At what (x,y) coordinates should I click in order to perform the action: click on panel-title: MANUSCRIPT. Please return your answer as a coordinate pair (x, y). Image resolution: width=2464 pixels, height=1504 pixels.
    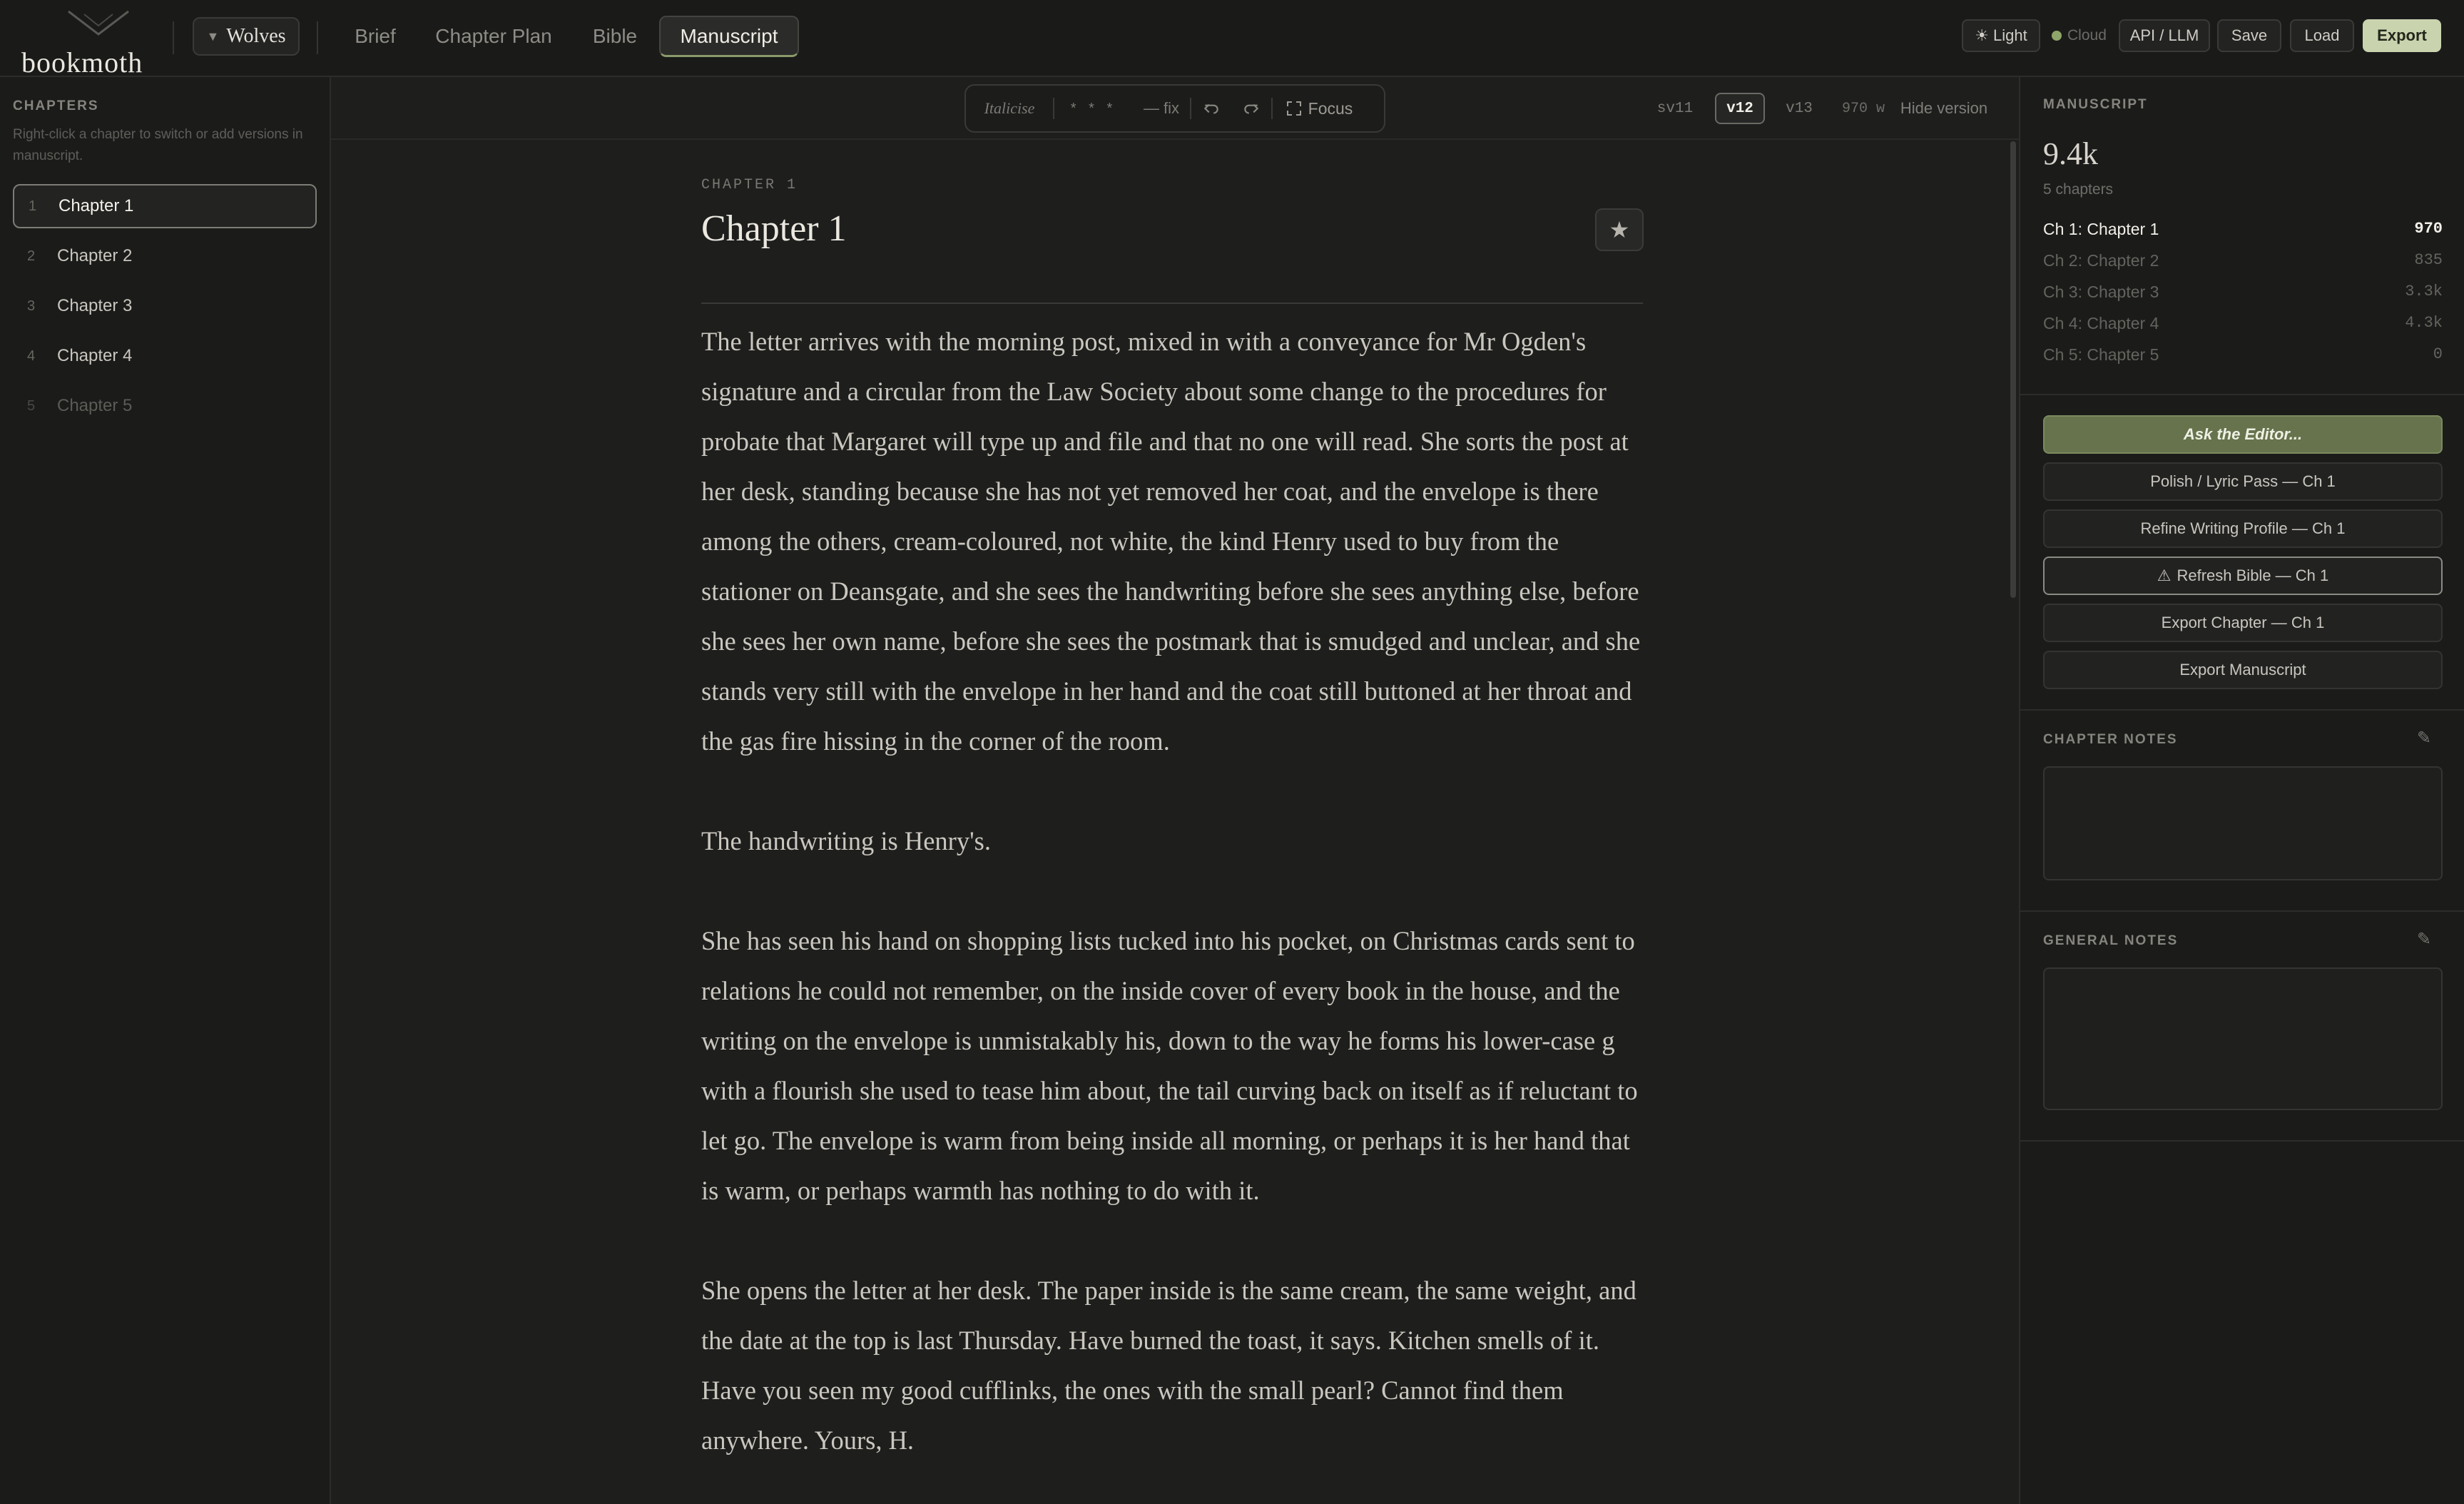
    Looking at the image, I should click on (2095, 105).